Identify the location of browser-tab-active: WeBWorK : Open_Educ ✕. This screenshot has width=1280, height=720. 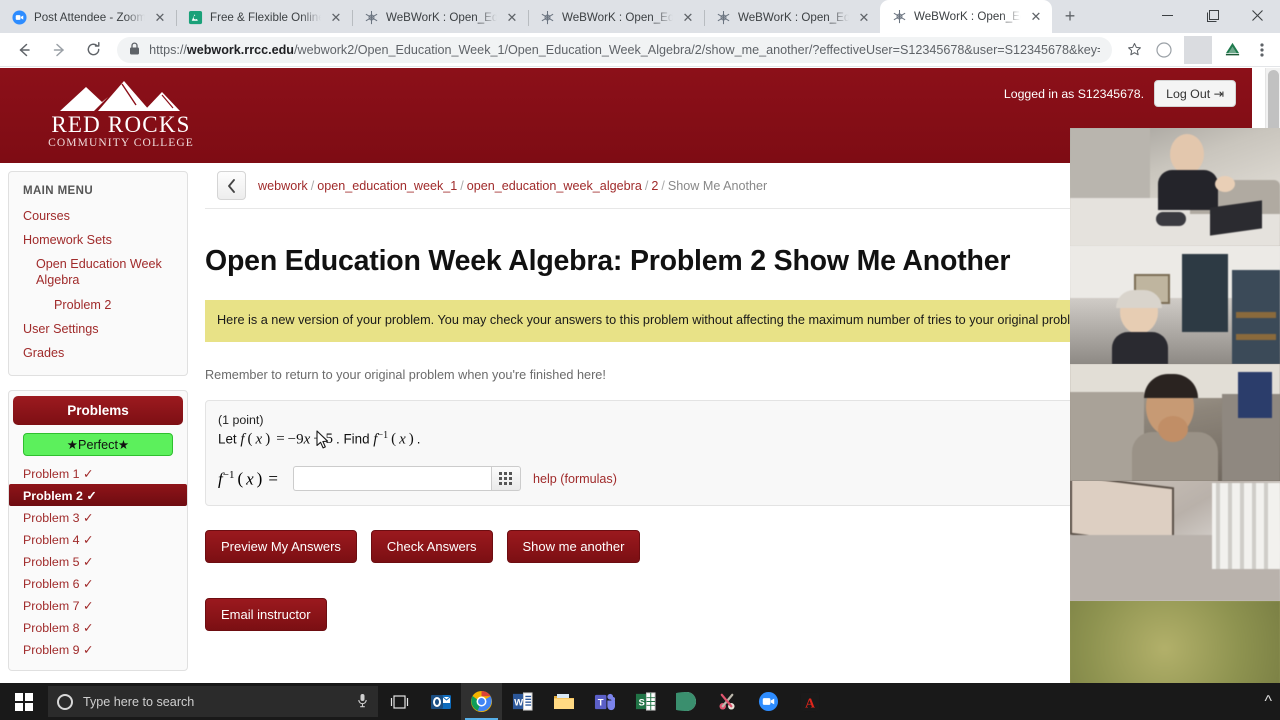
(966, 16).